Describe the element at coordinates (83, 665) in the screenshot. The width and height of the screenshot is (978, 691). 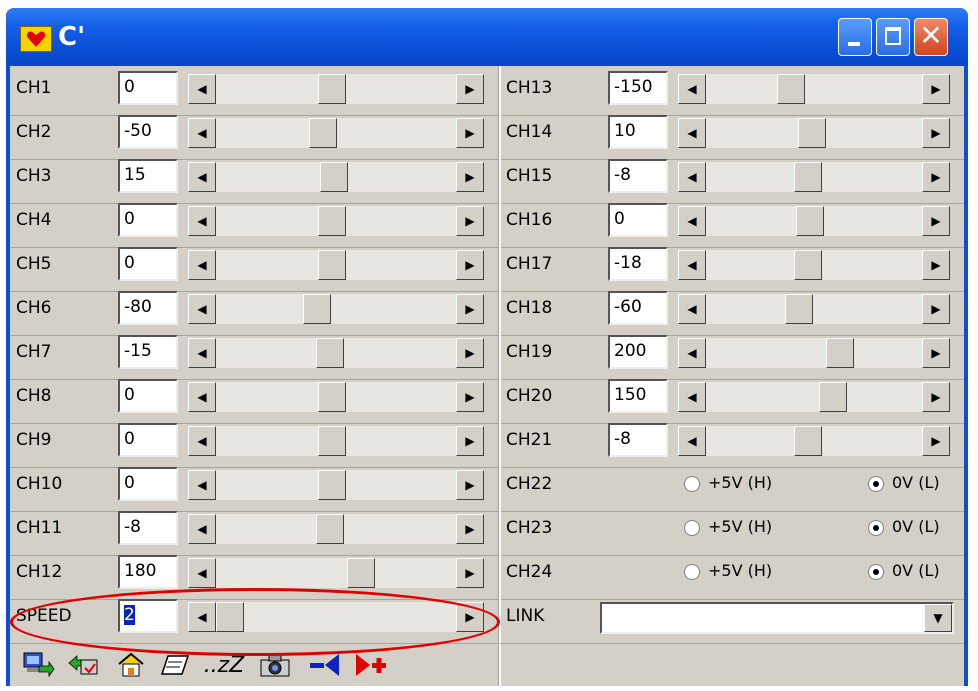
I see `refresh-icon` at that location.